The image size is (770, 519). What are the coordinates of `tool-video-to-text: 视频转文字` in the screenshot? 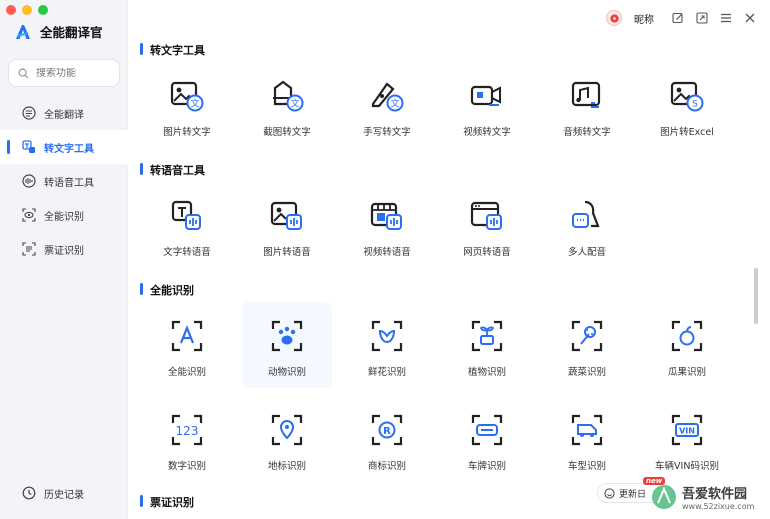 It's located at (487, 110).